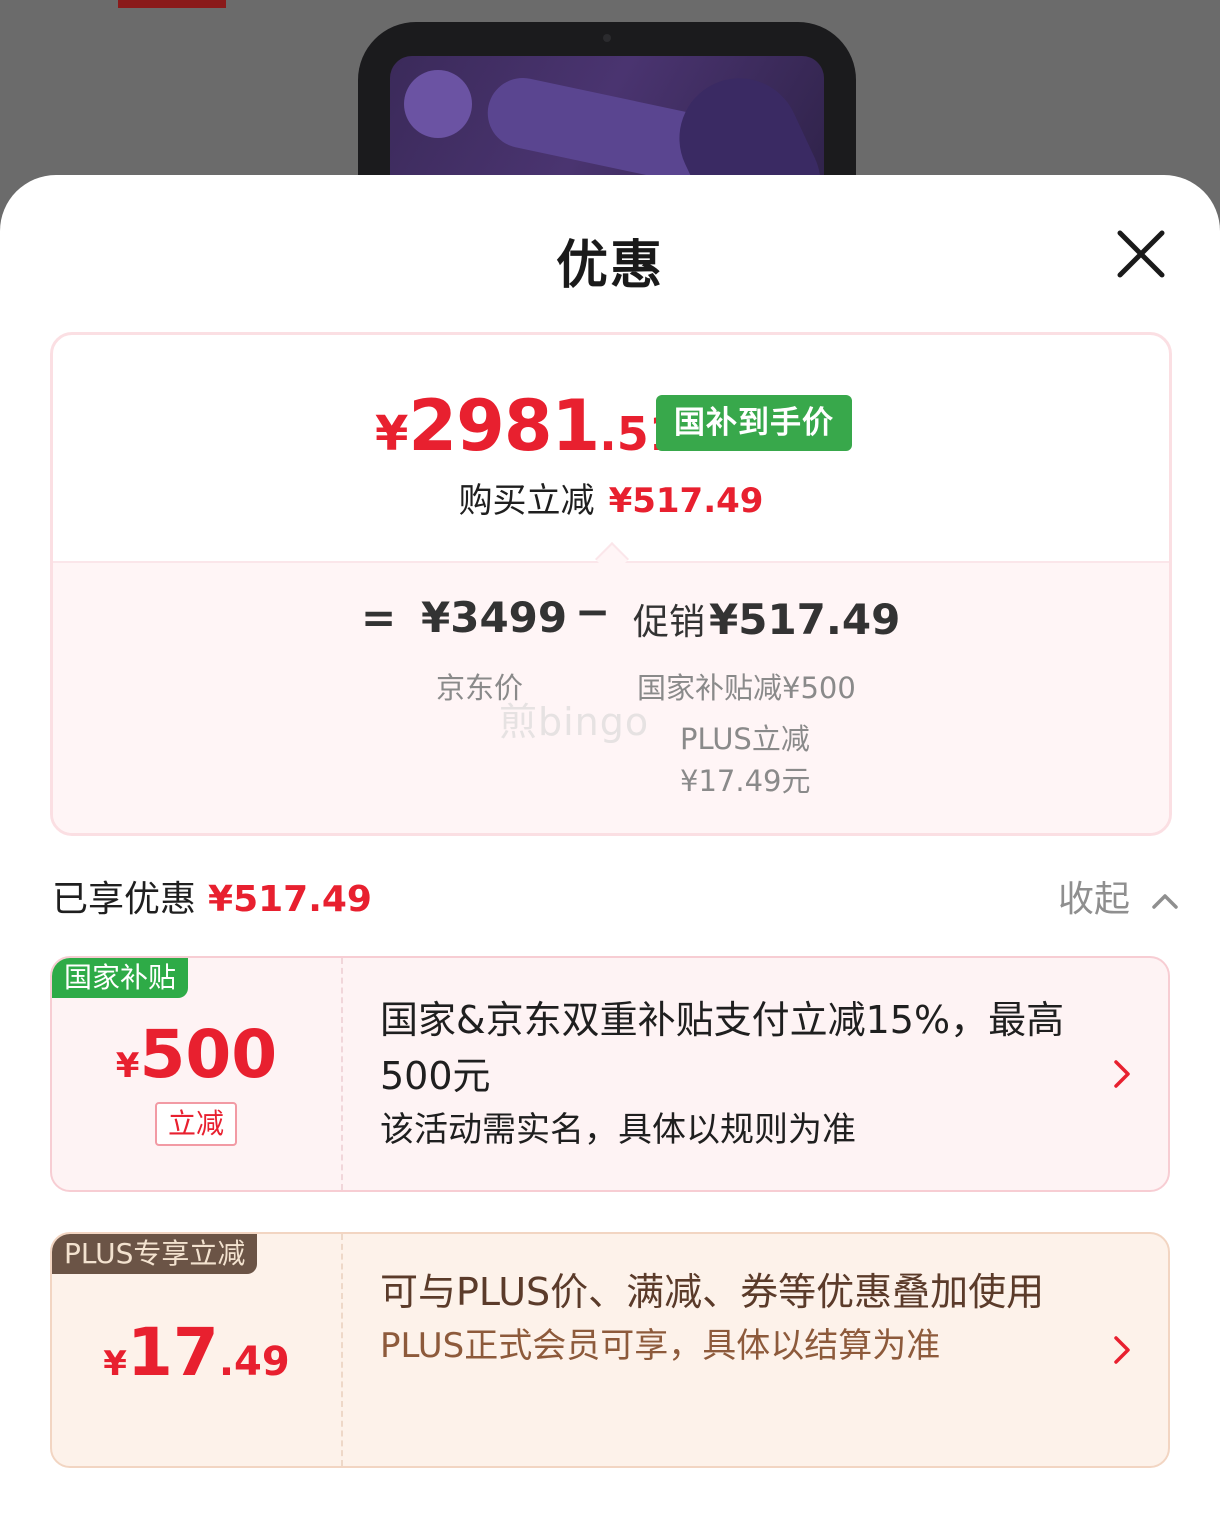  I want to click on gov-subsidy-caption: 国家补贴减¥500, so click(746, 688).